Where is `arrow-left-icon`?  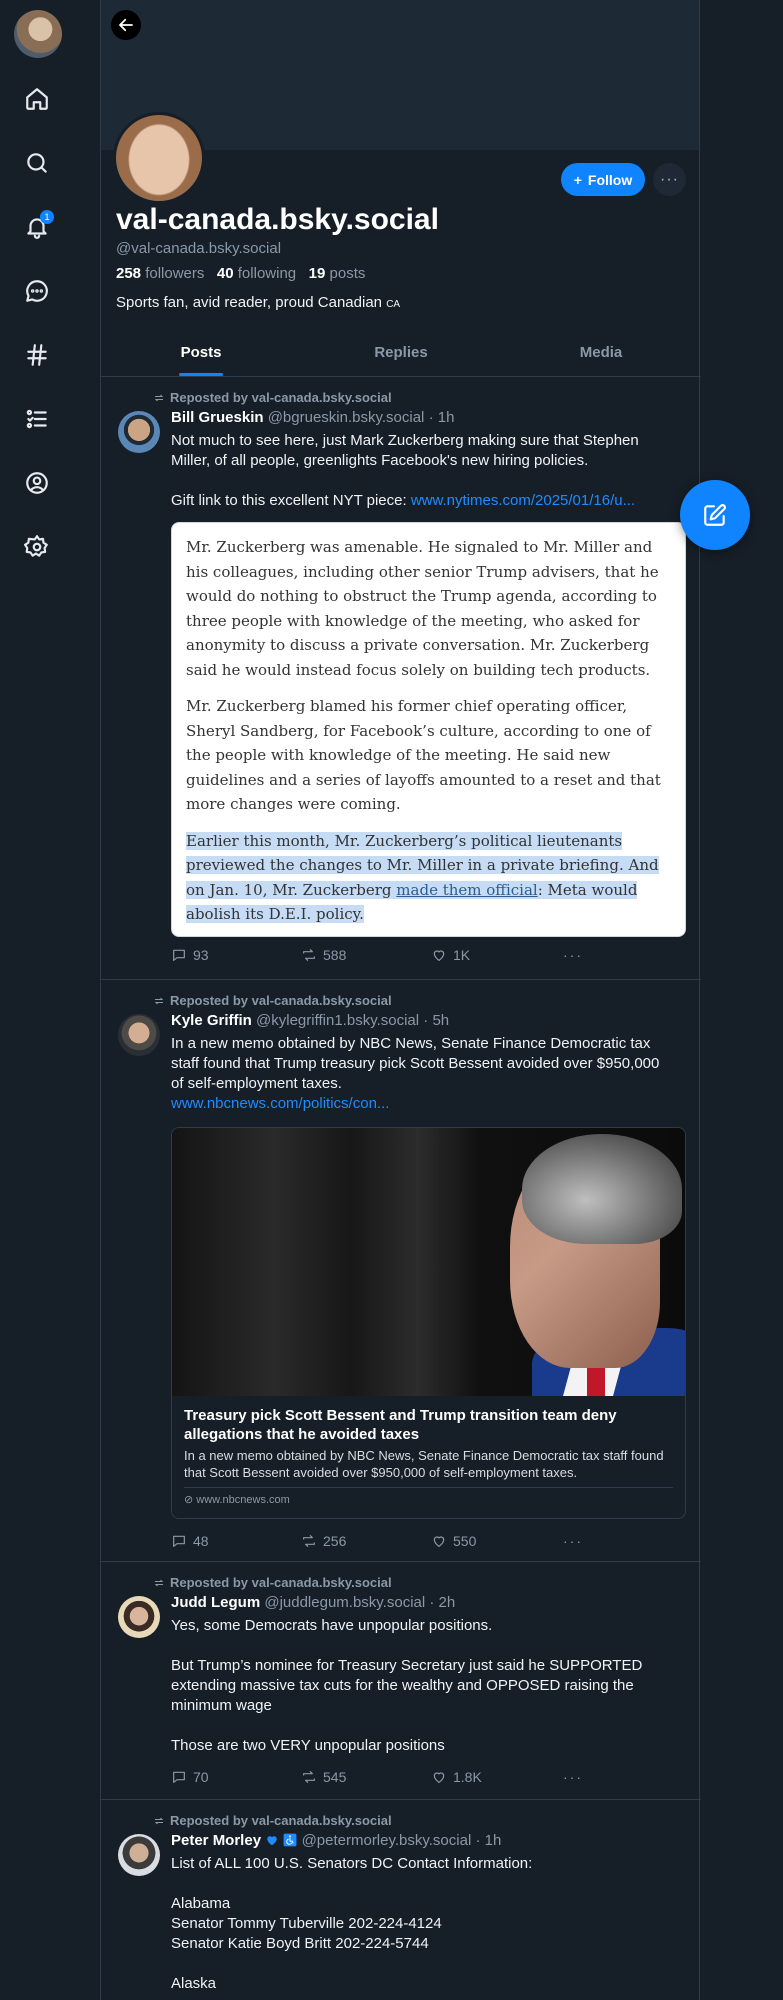 arrow-left-icon is located at coordinates (126, 25).